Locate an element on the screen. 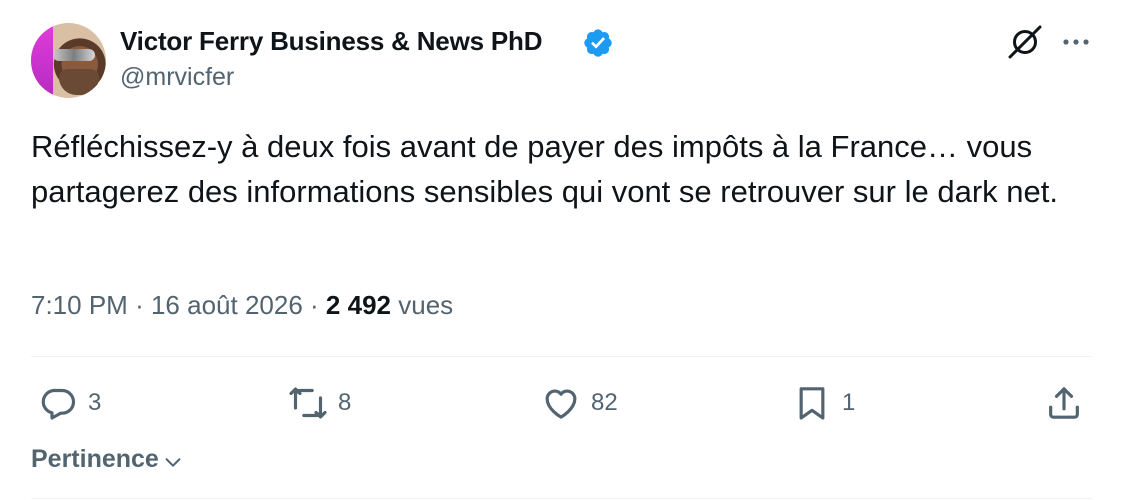  author-name: Victor Ferry Business & News PhD is located at coordinates (331, 41).